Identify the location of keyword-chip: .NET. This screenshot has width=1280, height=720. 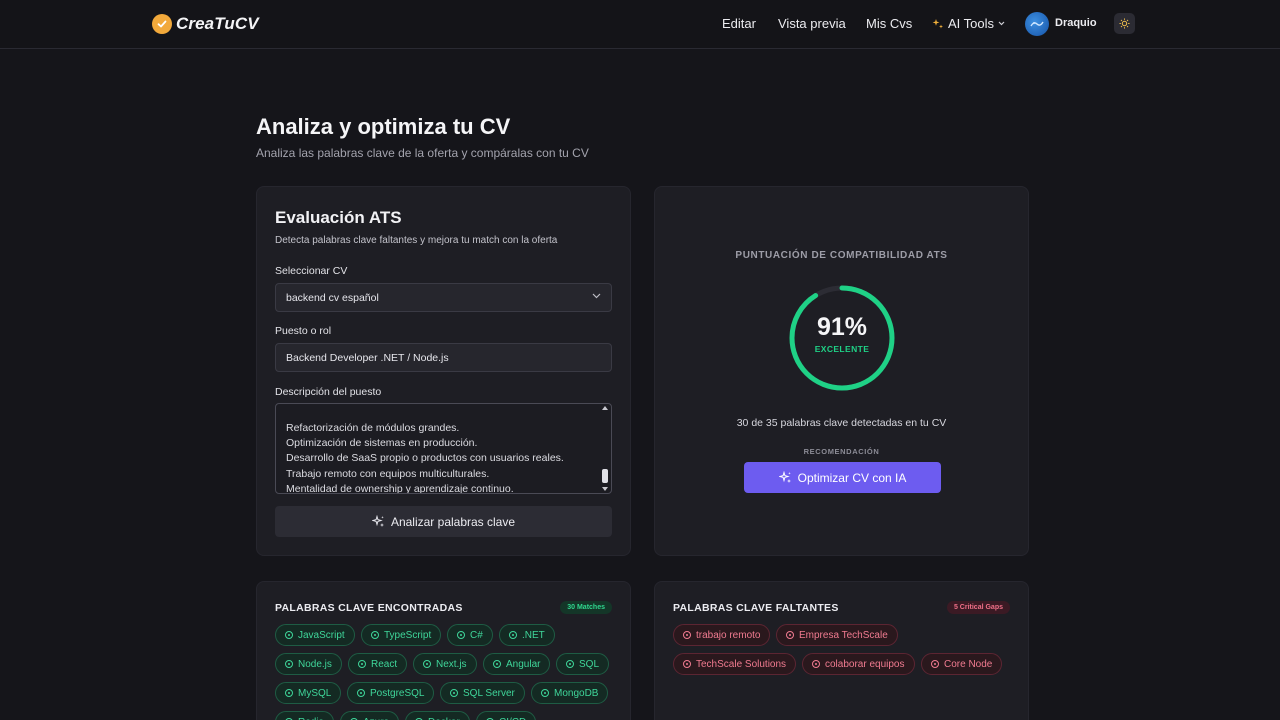
(527, 635).